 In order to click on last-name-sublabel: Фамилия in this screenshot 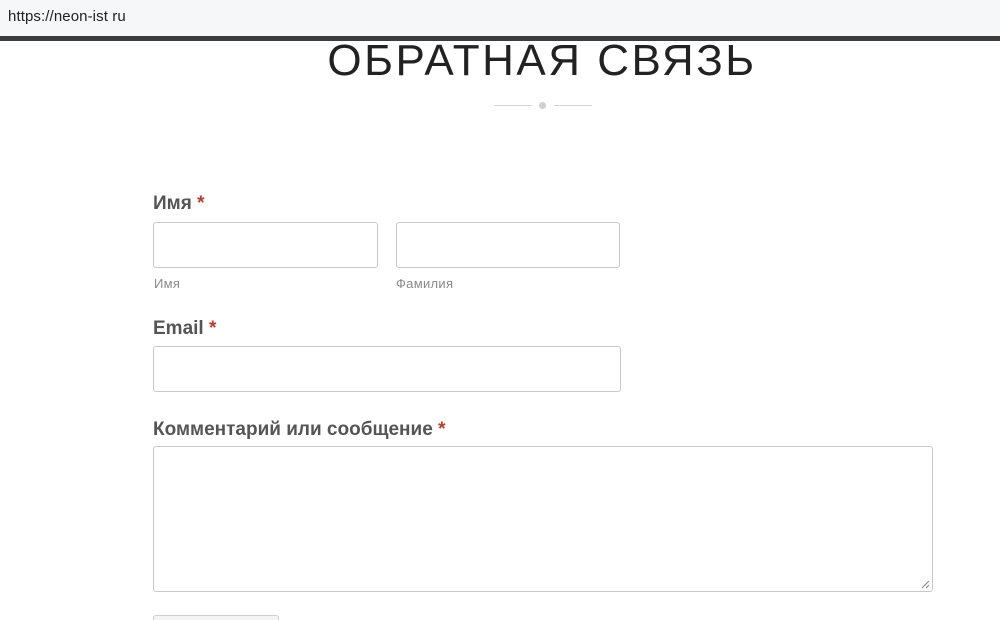, I will do `click(425, 283)`.